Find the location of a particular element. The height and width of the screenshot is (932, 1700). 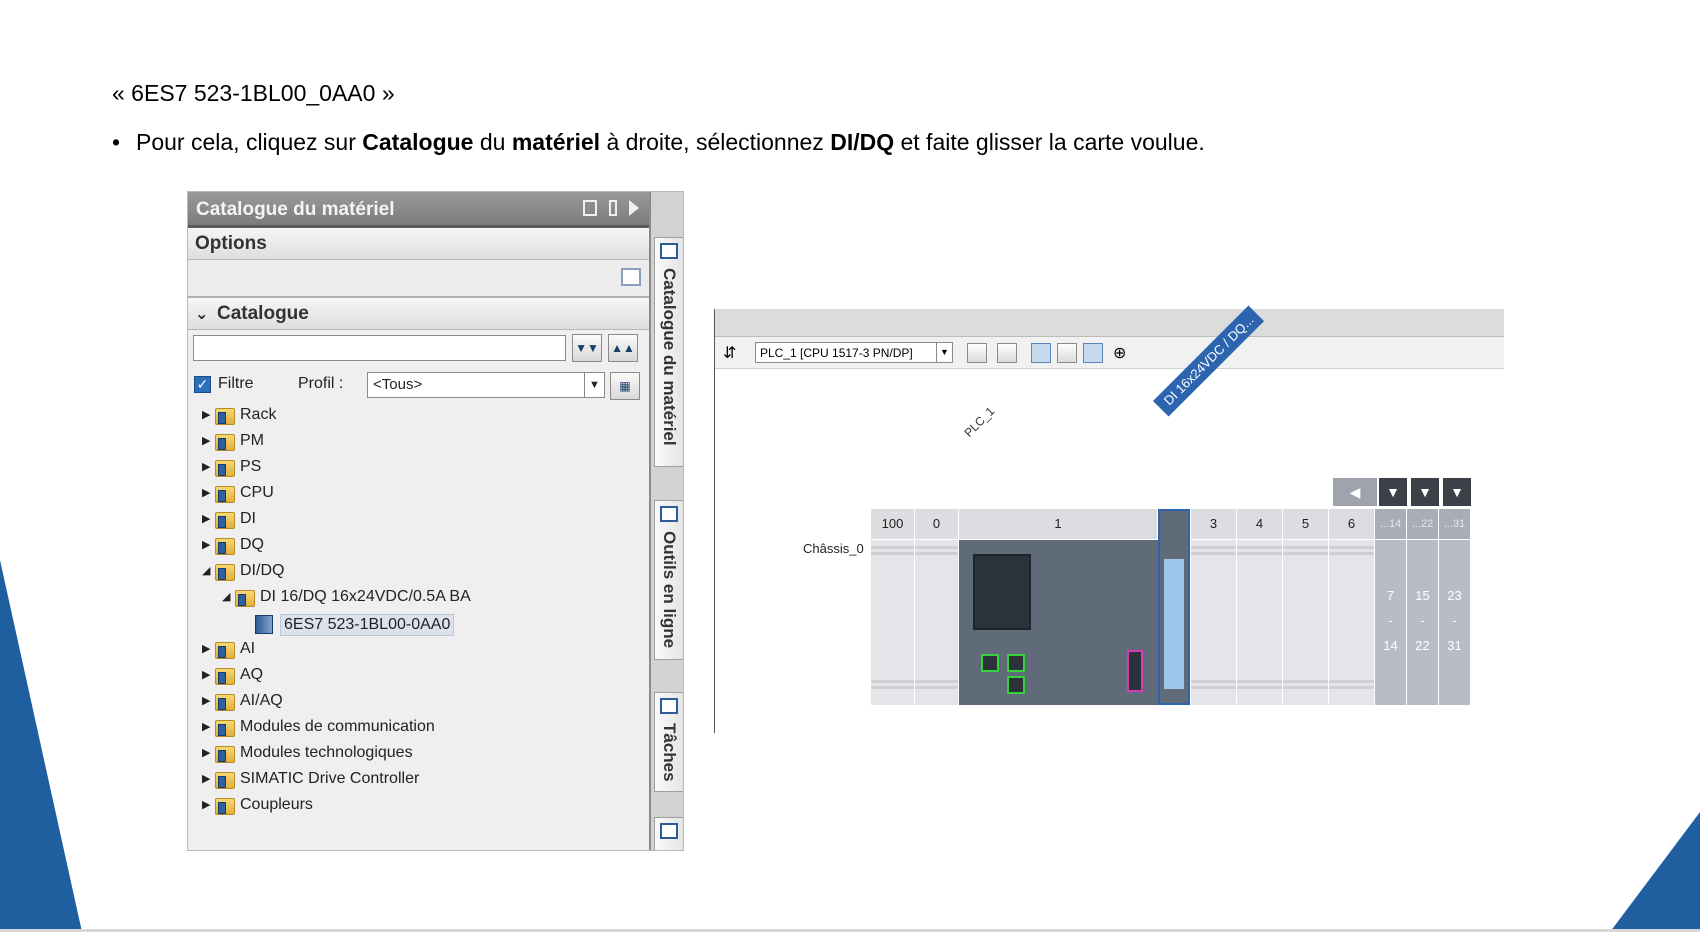

tree-item: ▶ Coupleurs is located at coordinates (418, 806).